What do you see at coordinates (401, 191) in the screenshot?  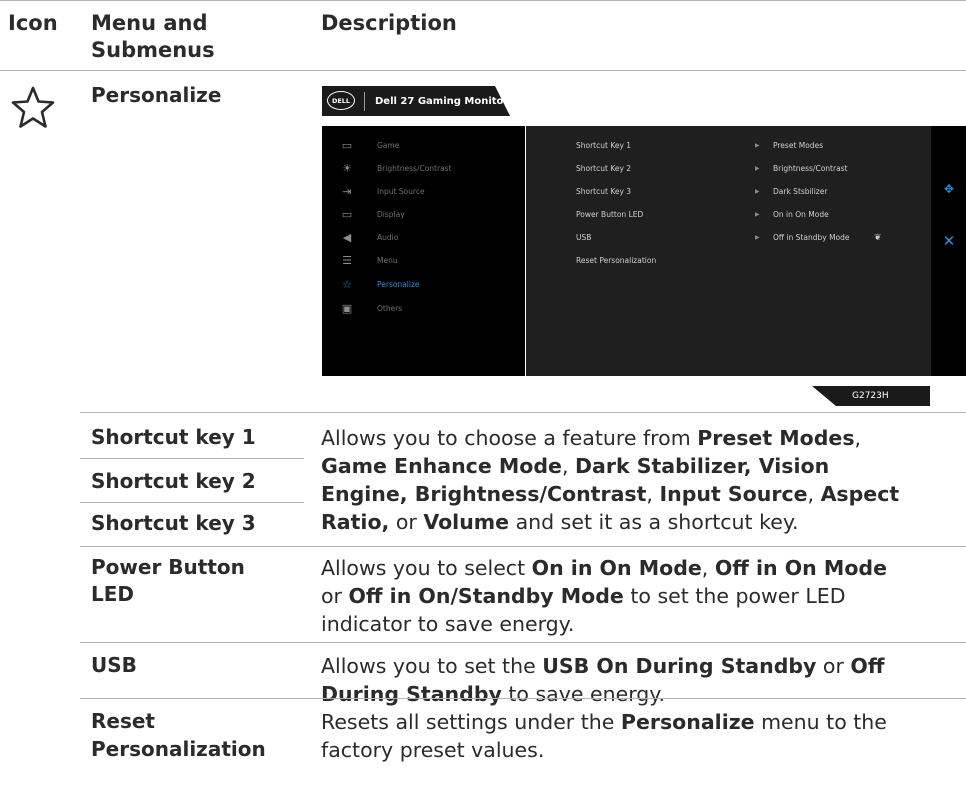 I see `osd-menu-label: Input Source` at bounding box center [401, 191].